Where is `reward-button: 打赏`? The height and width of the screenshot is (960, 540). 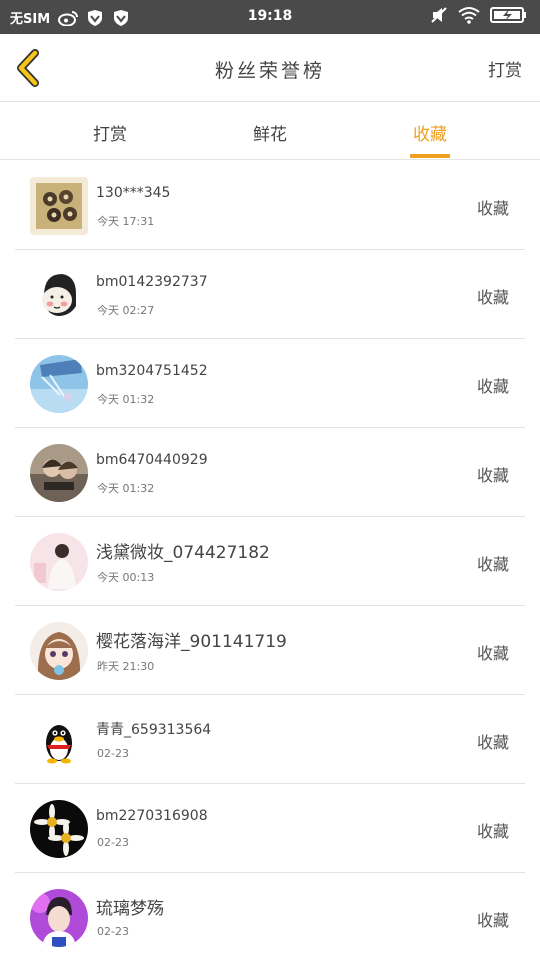
reward-button: 打赏 is located at coordinates (505, 68).